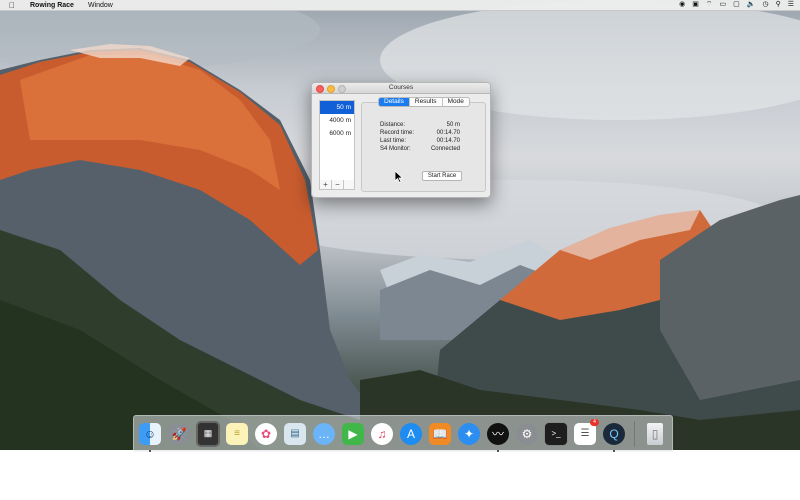 The image size is (800, 500). What do you see at coordinates (100, 5) in the screenshot?
I see `window-menu: Window` at bounding box center [100, 5].